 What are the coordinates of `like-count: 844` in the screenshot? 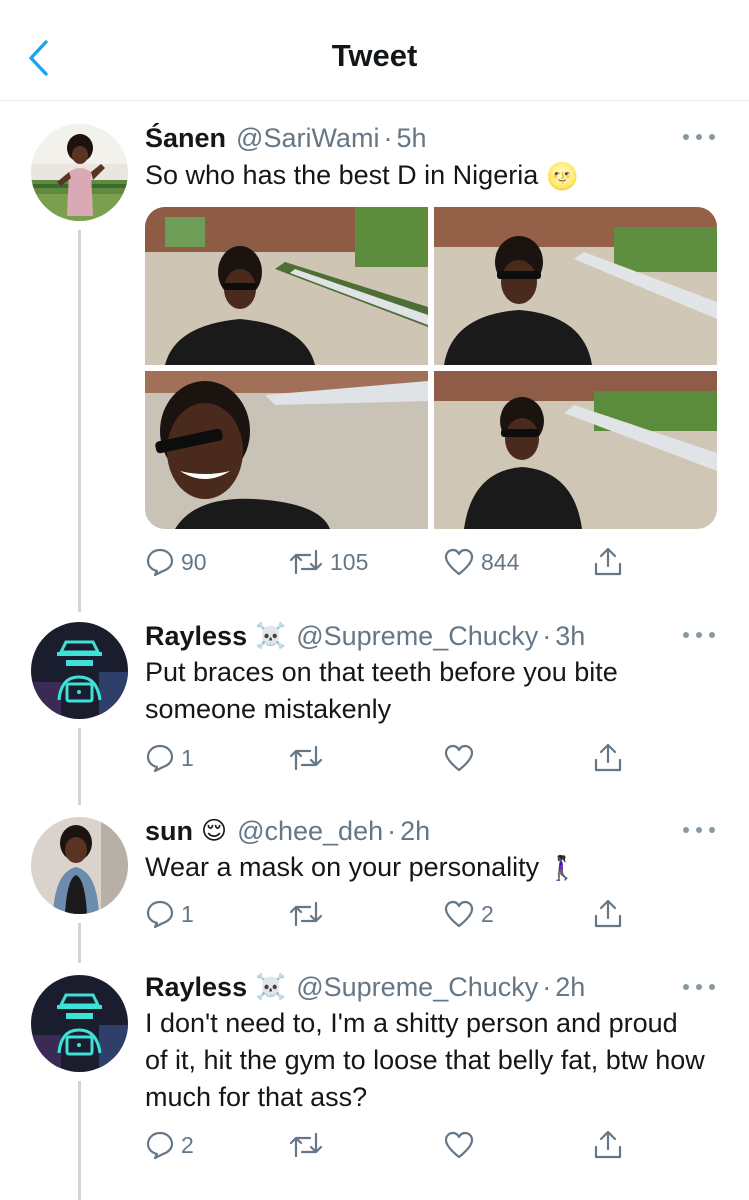 It's located at (500, 561).